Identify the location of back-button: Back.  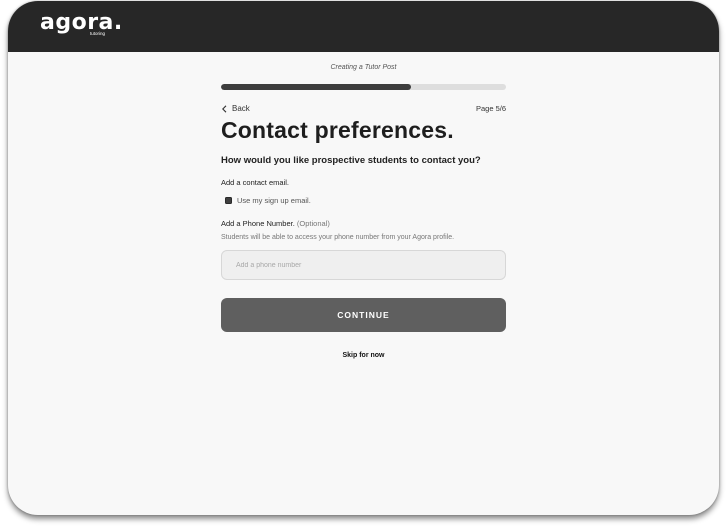
(235, 108).